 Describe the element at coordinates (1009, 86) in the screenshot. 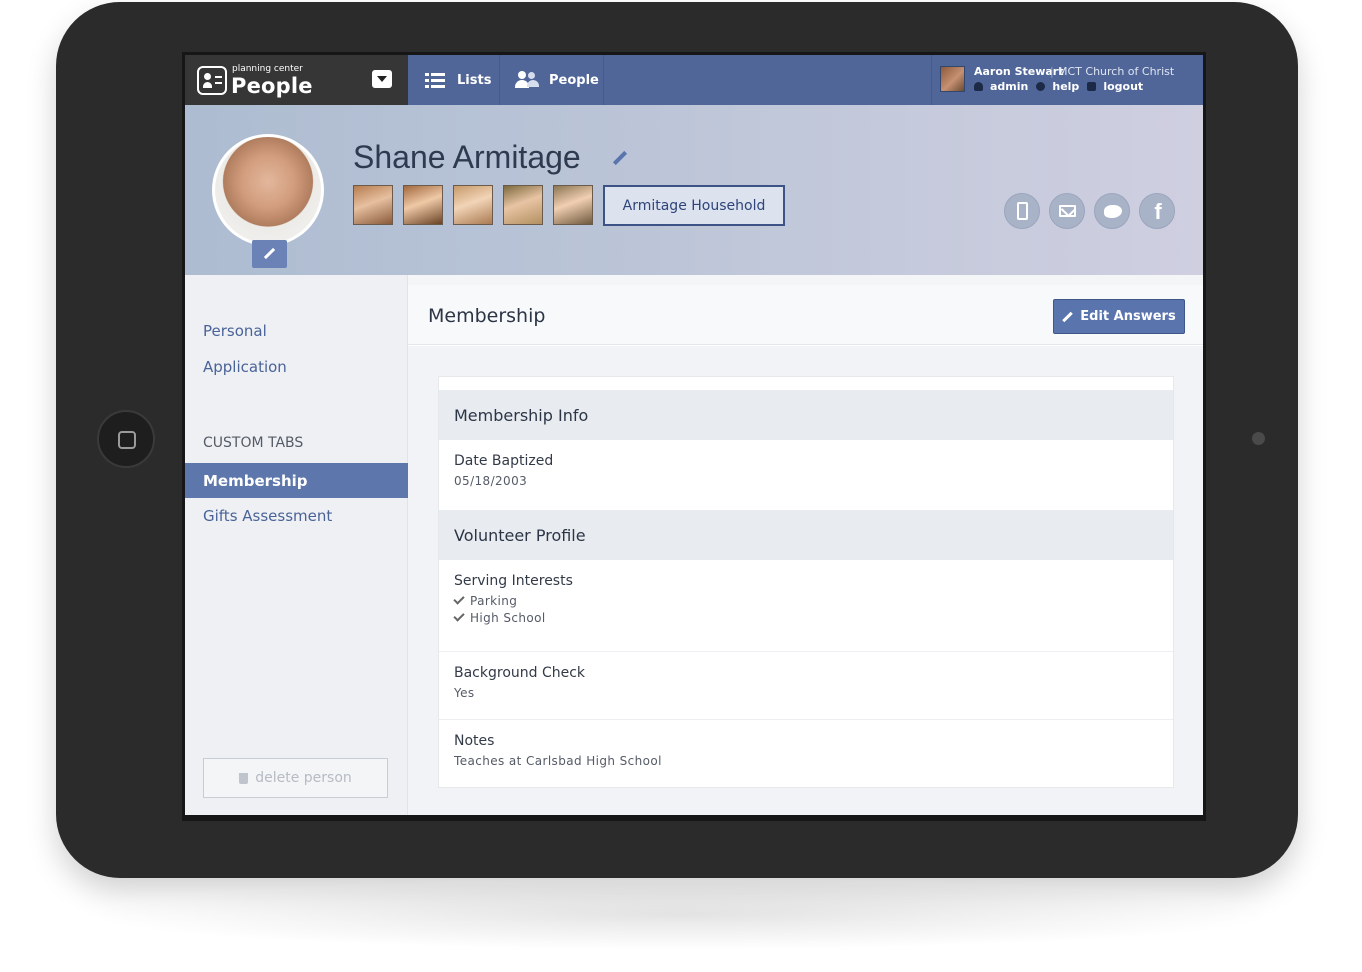

I see `admin-link: admin` at that location.